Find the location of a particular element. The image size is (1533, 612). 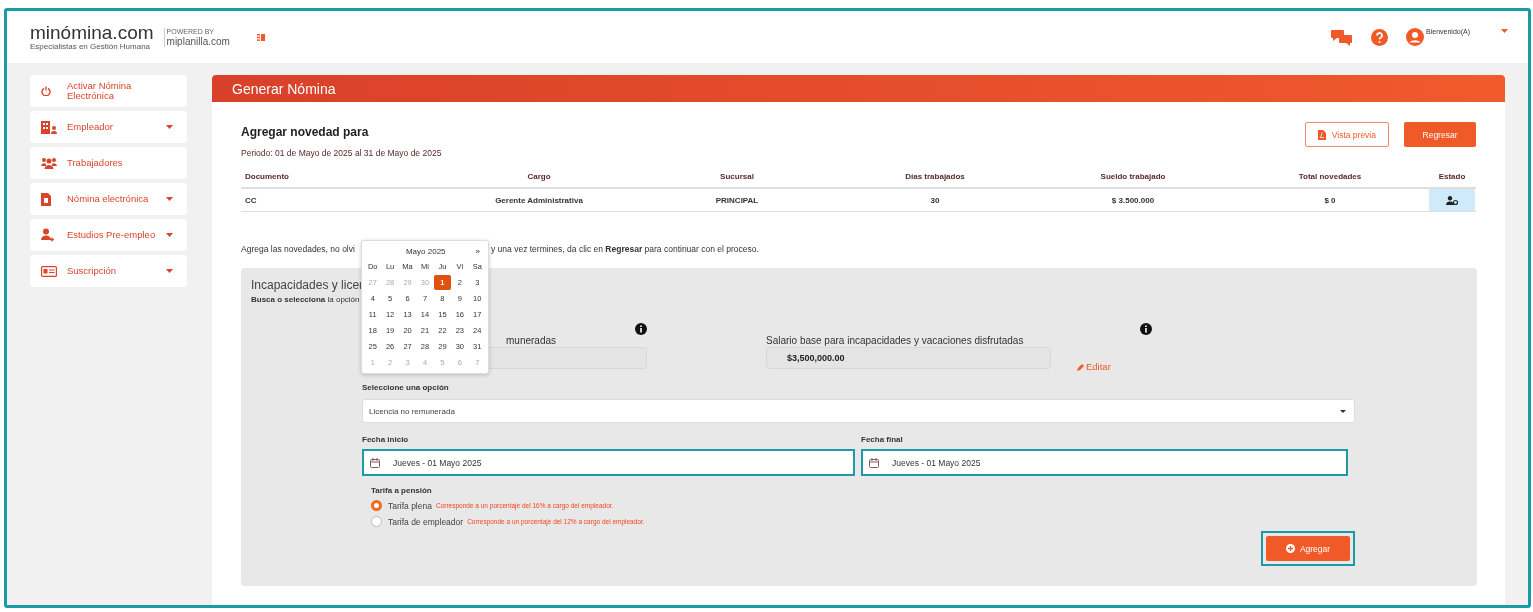

option-select: Licencia no remunerada is located at coordinates (858, 411).